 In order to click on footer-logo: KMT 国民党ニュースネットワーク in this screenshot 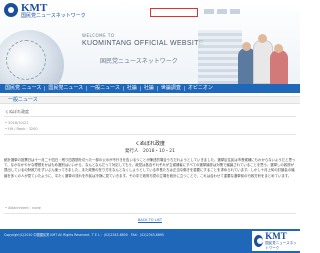, I will do `click(276, 241)`.